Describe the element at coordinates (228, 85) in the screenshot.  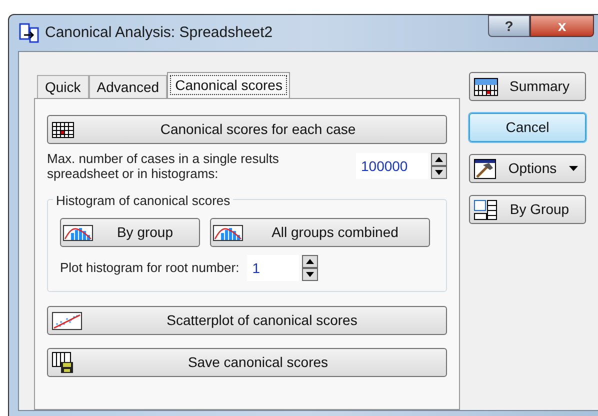
I see `tab: Canonical scores` at that location.